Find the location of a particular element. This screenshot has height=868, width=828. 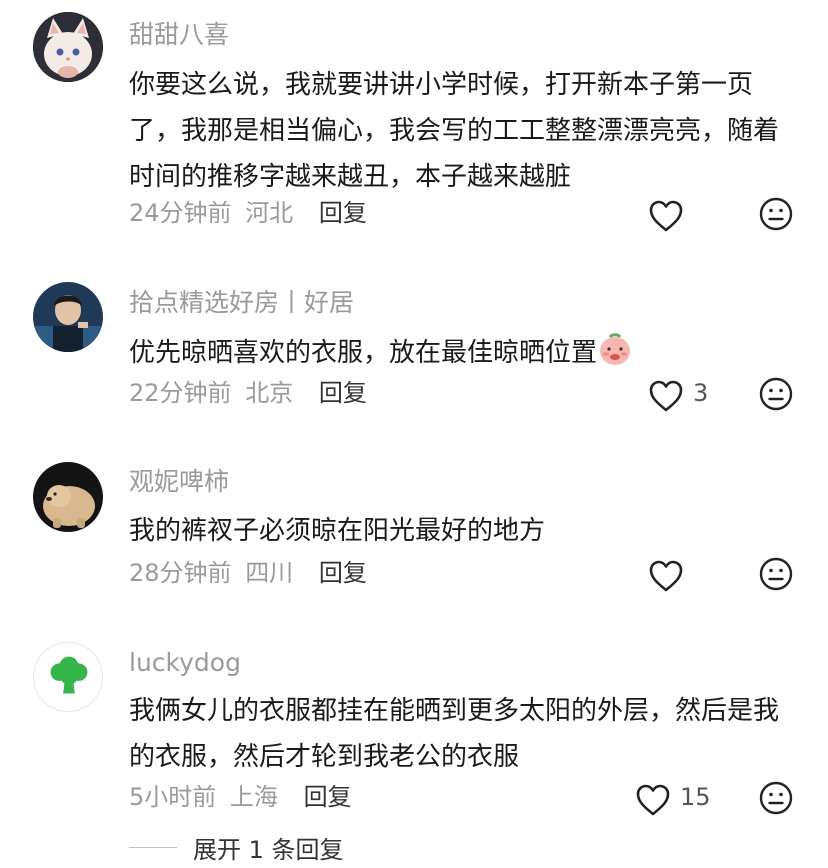

expand-replies-button: 展开 1 条回复 is located at coordinates (236, 847).